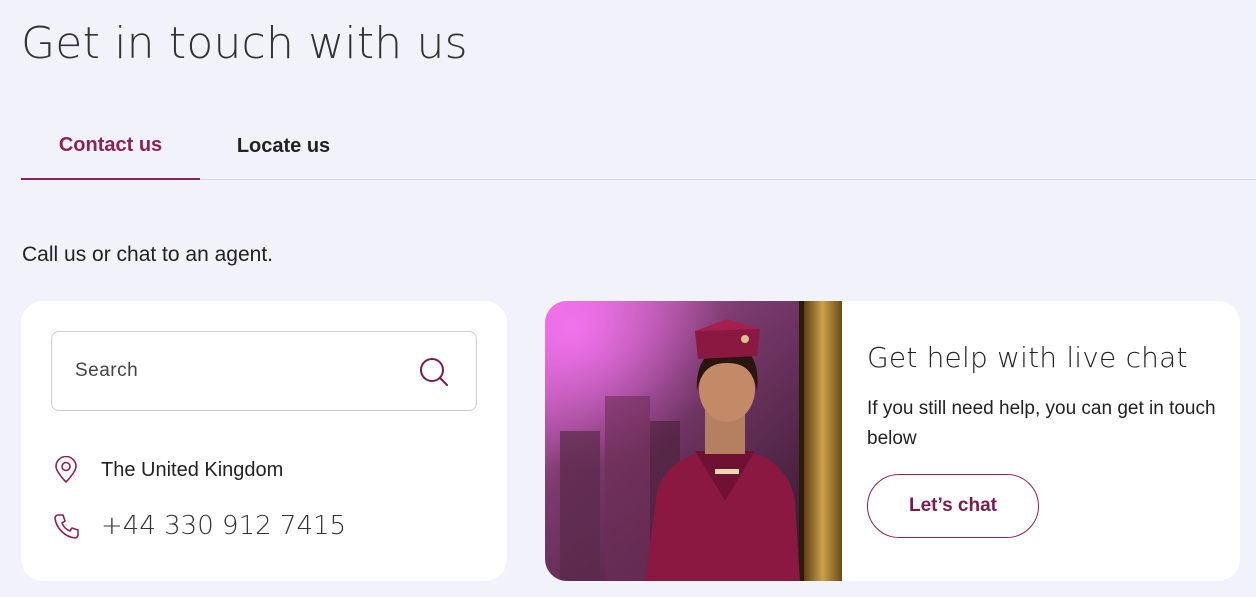 The width and height of the screenshot is (1256, 597). I want to click on cabin-crew-photo, so click(693, 441).